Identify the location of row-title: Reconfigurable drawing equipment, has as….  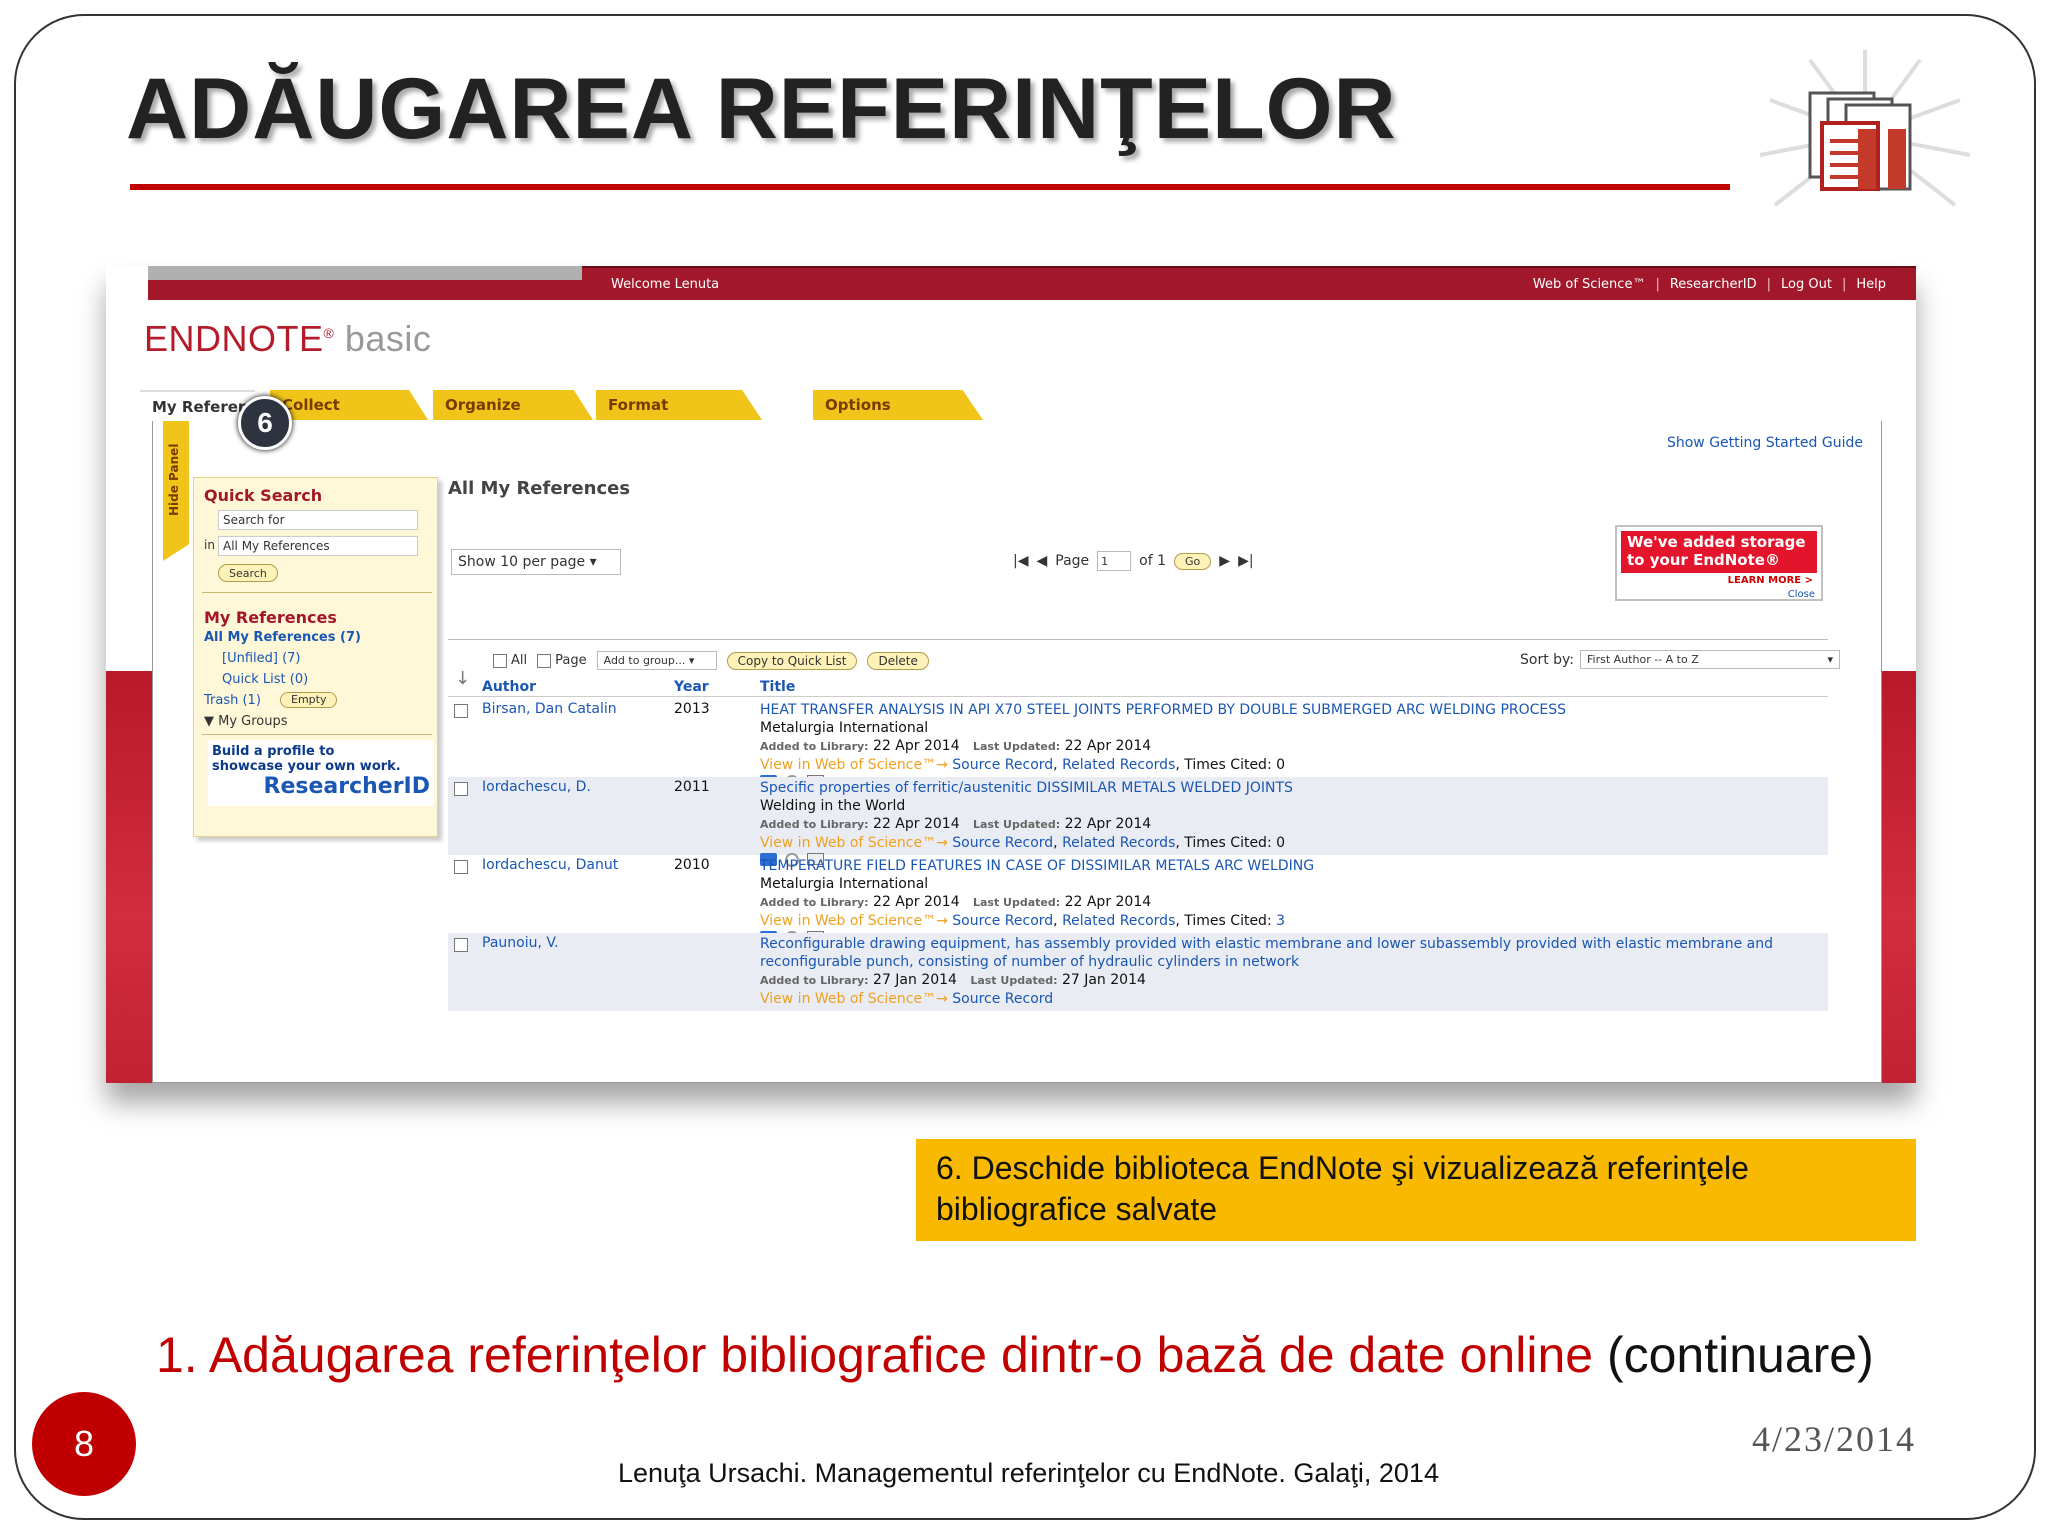
(1290, 953).